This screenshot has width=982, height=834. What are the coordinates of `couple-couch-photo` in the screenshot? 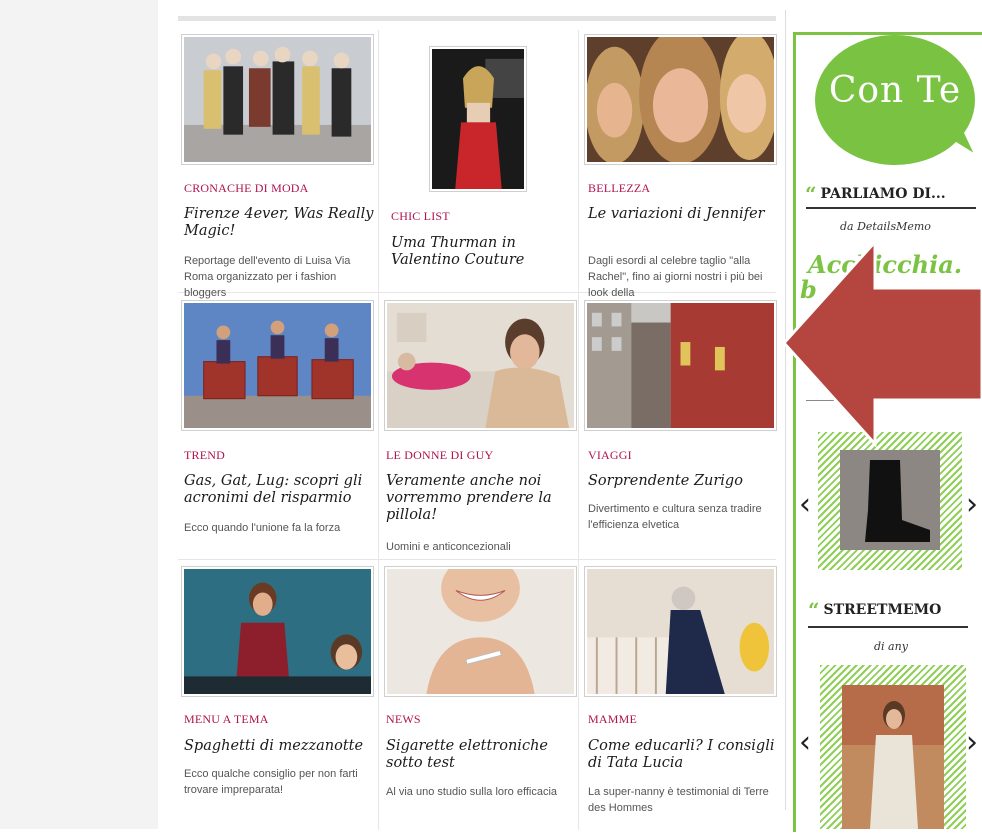 It's located at (480, 365).